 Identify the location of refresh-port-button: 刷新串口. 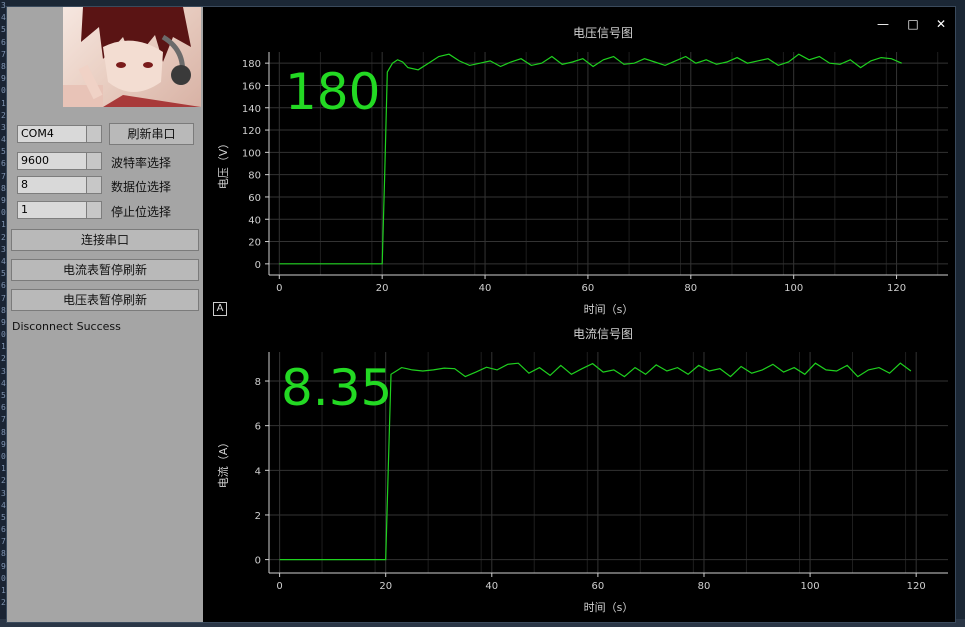
(151, 134).